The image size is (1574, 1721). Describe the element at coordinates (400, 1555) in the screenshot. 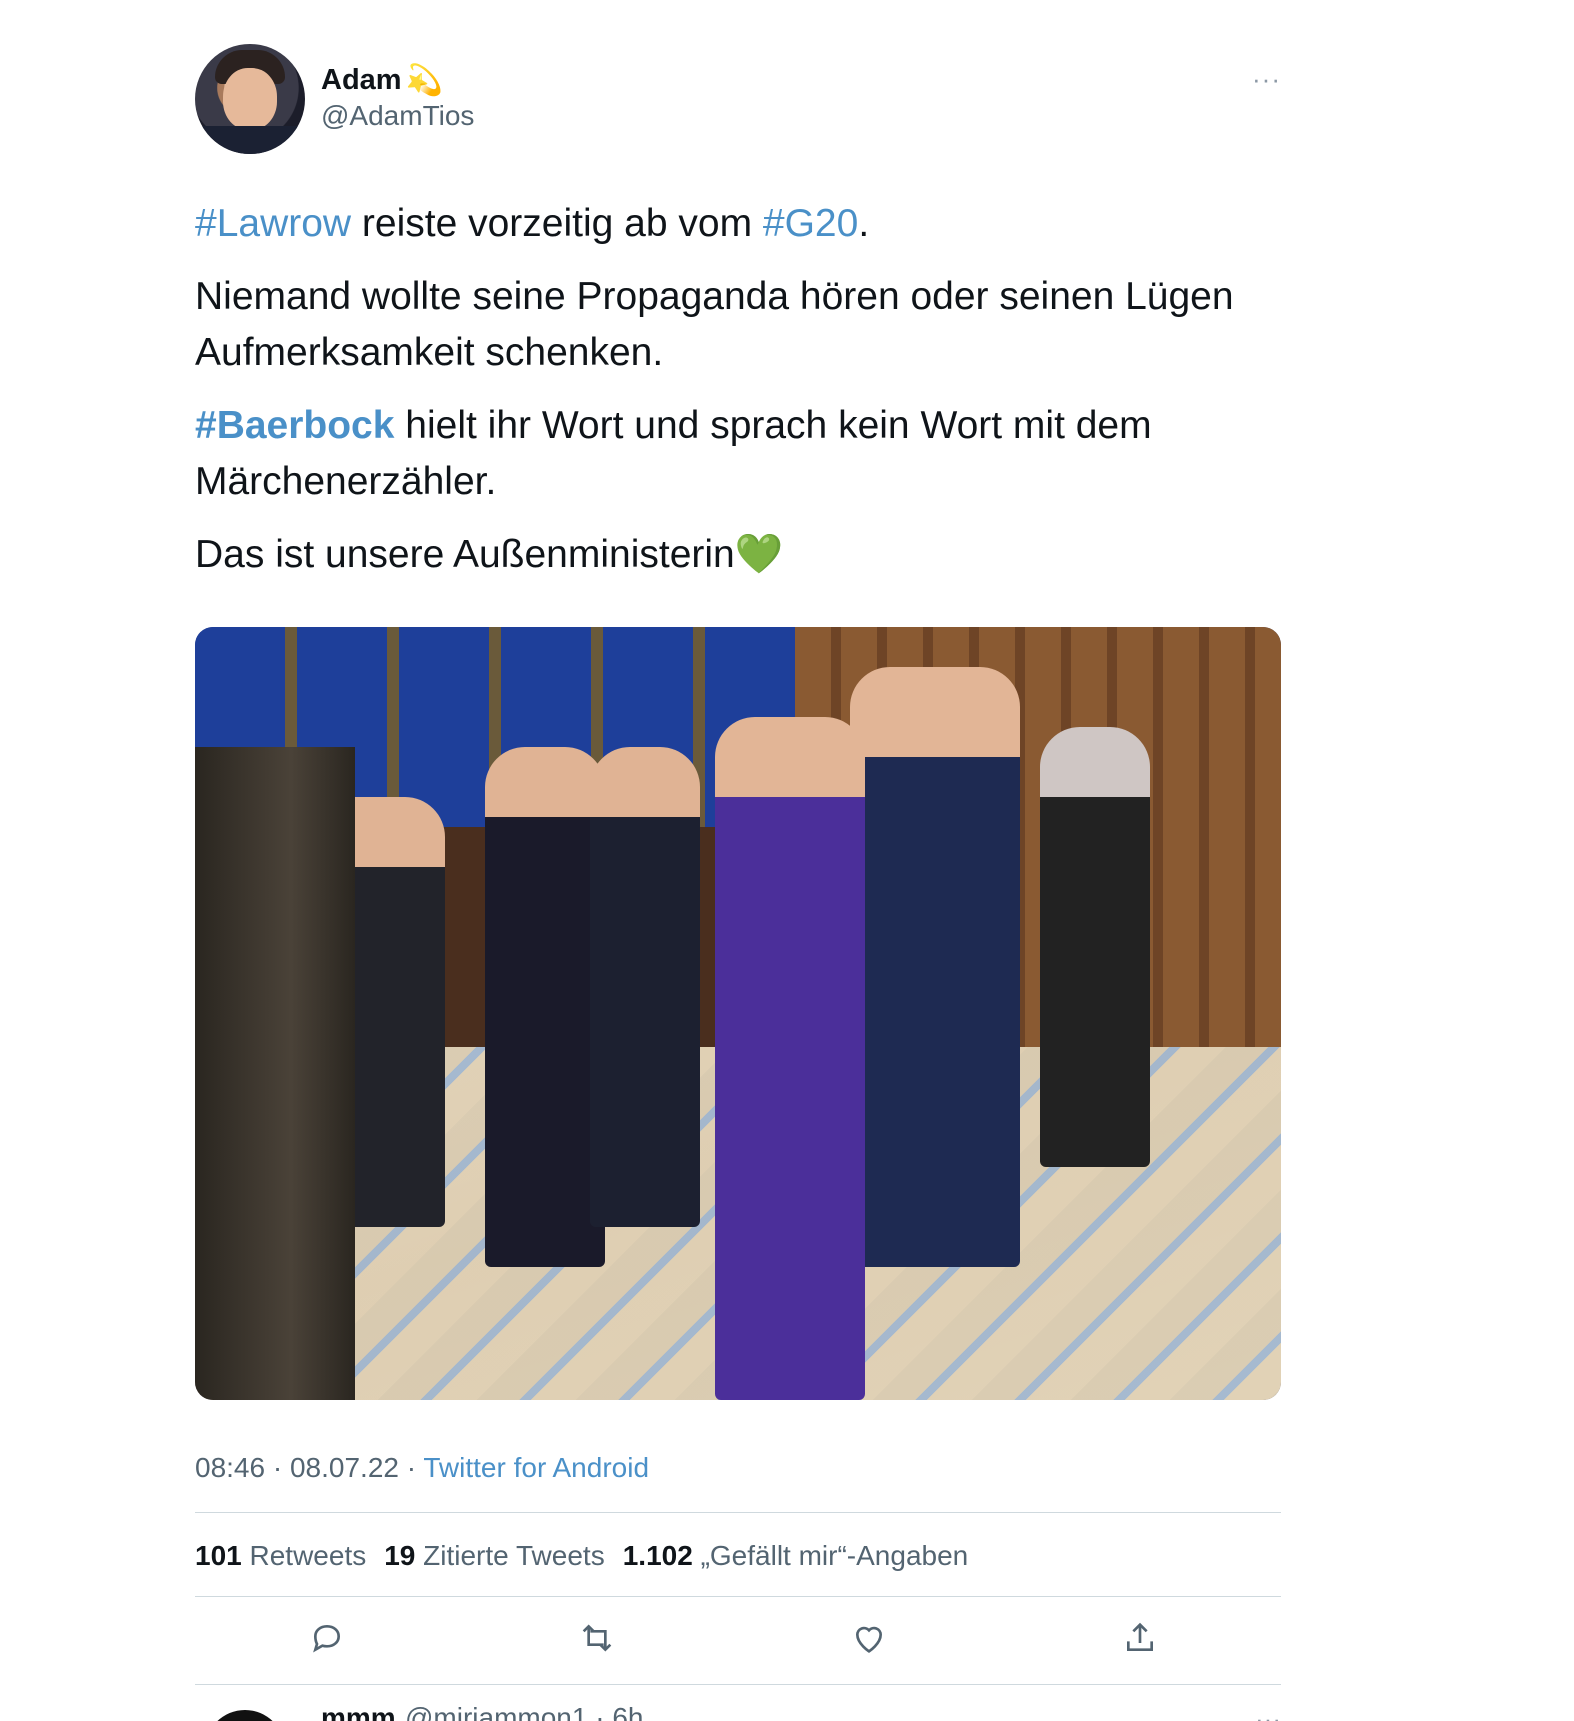

I see `quotes-count: 19` at that location.